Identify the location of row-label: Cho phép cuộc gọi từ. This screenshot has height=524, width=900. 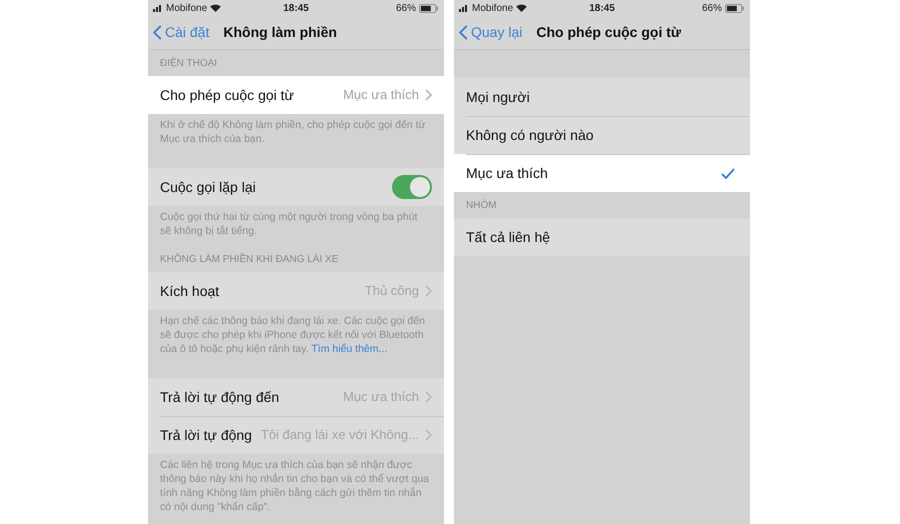
(227, 95).